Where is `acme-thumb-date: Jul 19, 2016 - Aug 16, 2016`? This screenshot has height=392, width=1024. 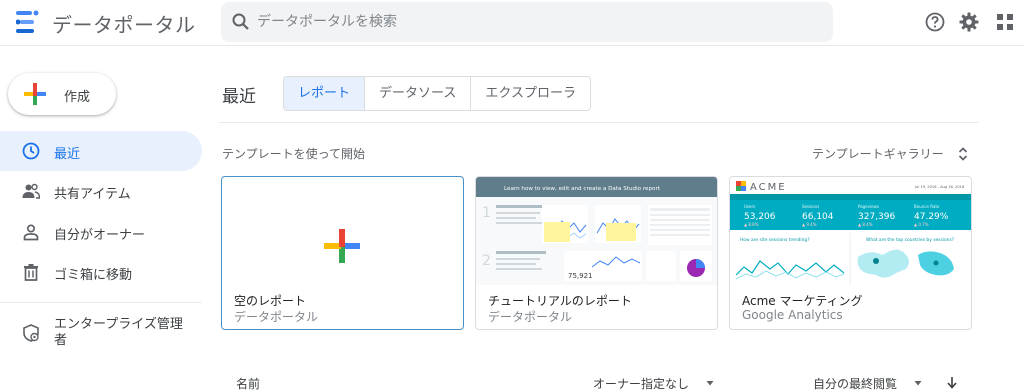
acme-thumb-date: Jul 19, 2016 - Aug 16, 2016 is located at coordinates (939, 187).